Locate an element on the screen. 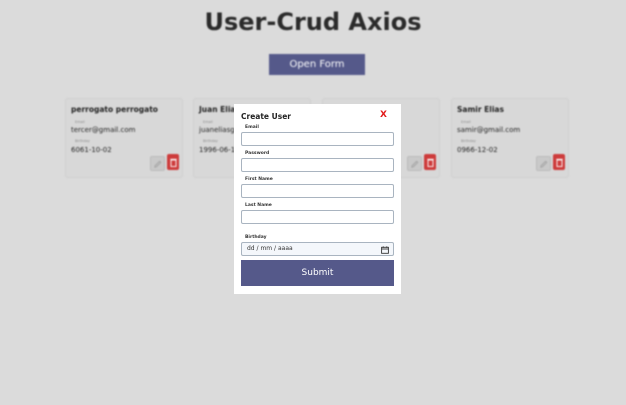 The height and width of the screenshot is (405, 626). user-birthday: 6061-10-02 is located at coordinates (91, 150).